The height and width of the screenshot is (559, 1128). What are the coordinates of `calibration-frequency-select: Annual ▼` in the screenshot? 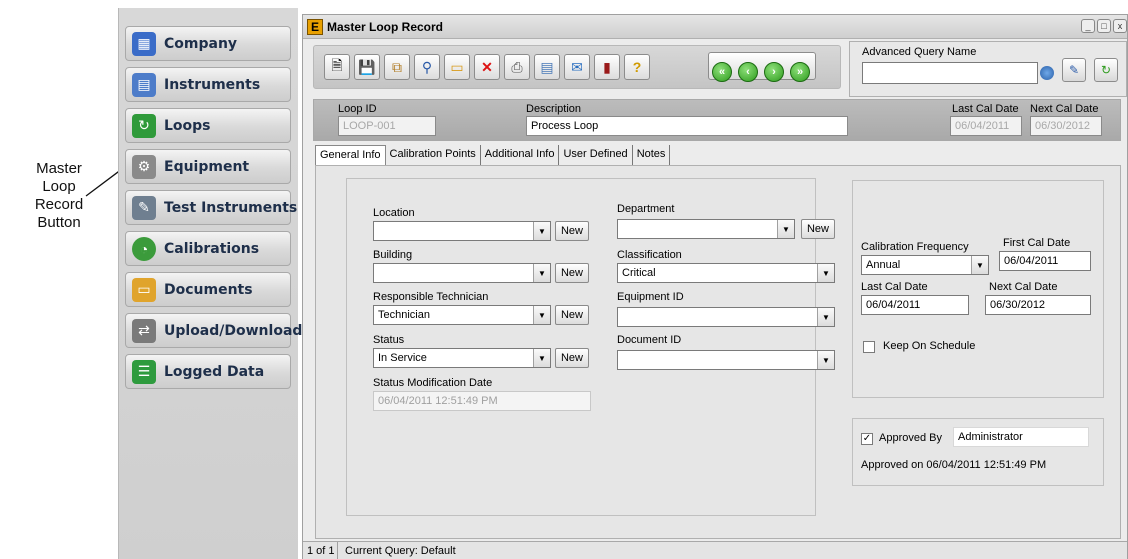 It's located at (925, 265).